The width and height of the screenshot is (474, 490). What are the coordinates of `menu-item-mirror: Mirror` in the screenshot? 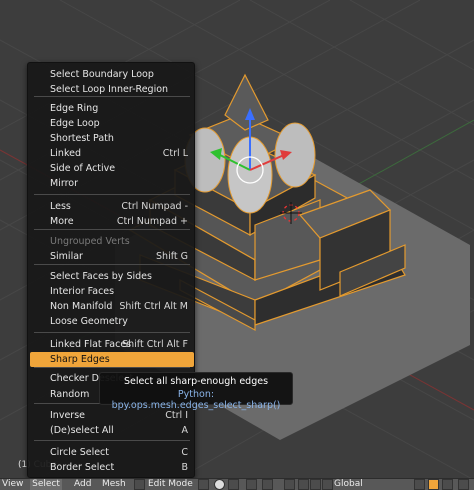 It's located at (112, 183).